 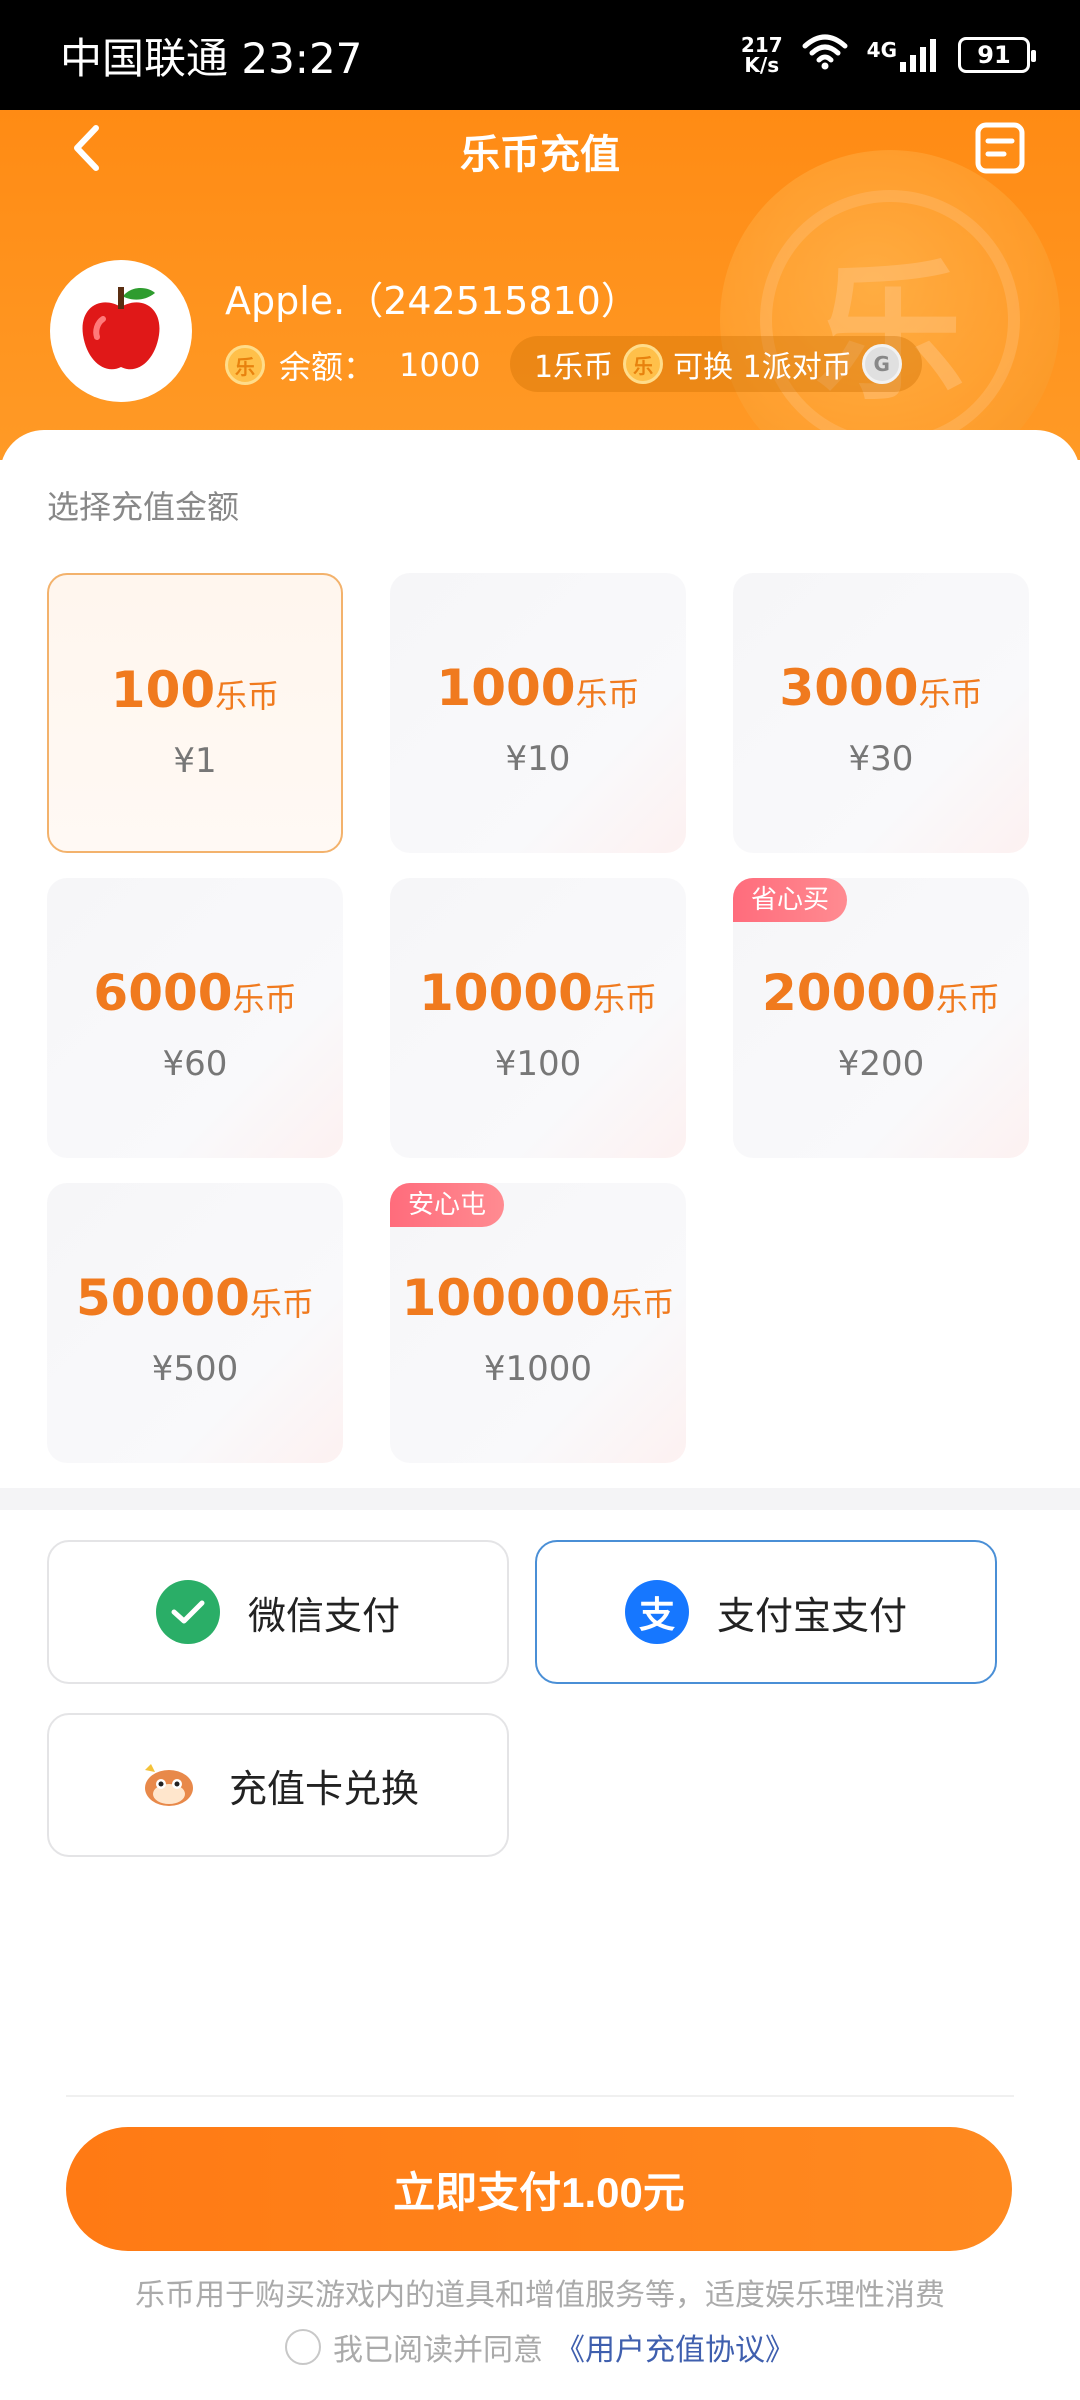 I want to click on recharge-option-20000: 省心买 20000乐币 ¥200, so click(x=881, y=1018).